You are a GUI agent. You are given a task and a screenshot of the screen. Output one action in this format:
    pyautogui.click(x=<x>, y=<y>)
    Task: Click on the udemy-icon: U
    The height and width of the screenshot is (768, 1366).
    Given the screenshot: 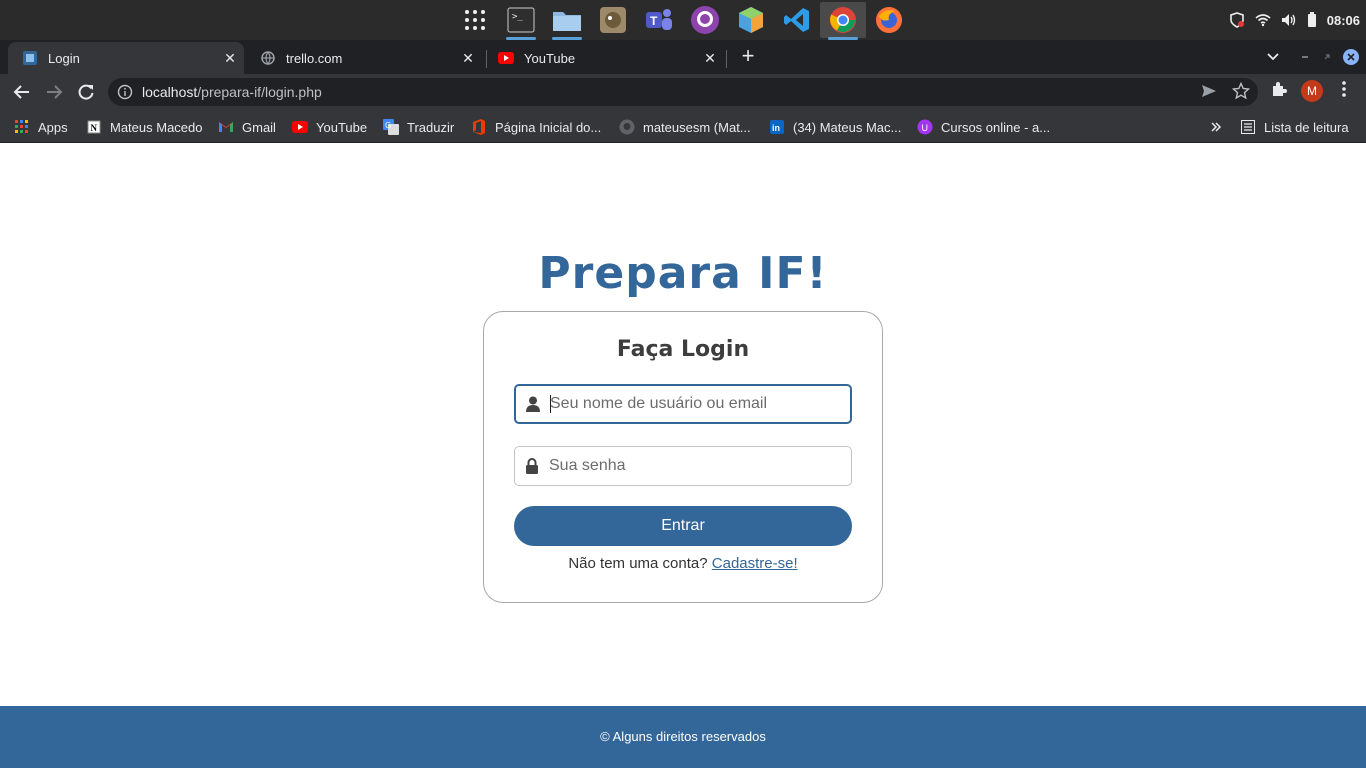 What is the action you would take?
    pyautogui.click(x=925, y=127)
    